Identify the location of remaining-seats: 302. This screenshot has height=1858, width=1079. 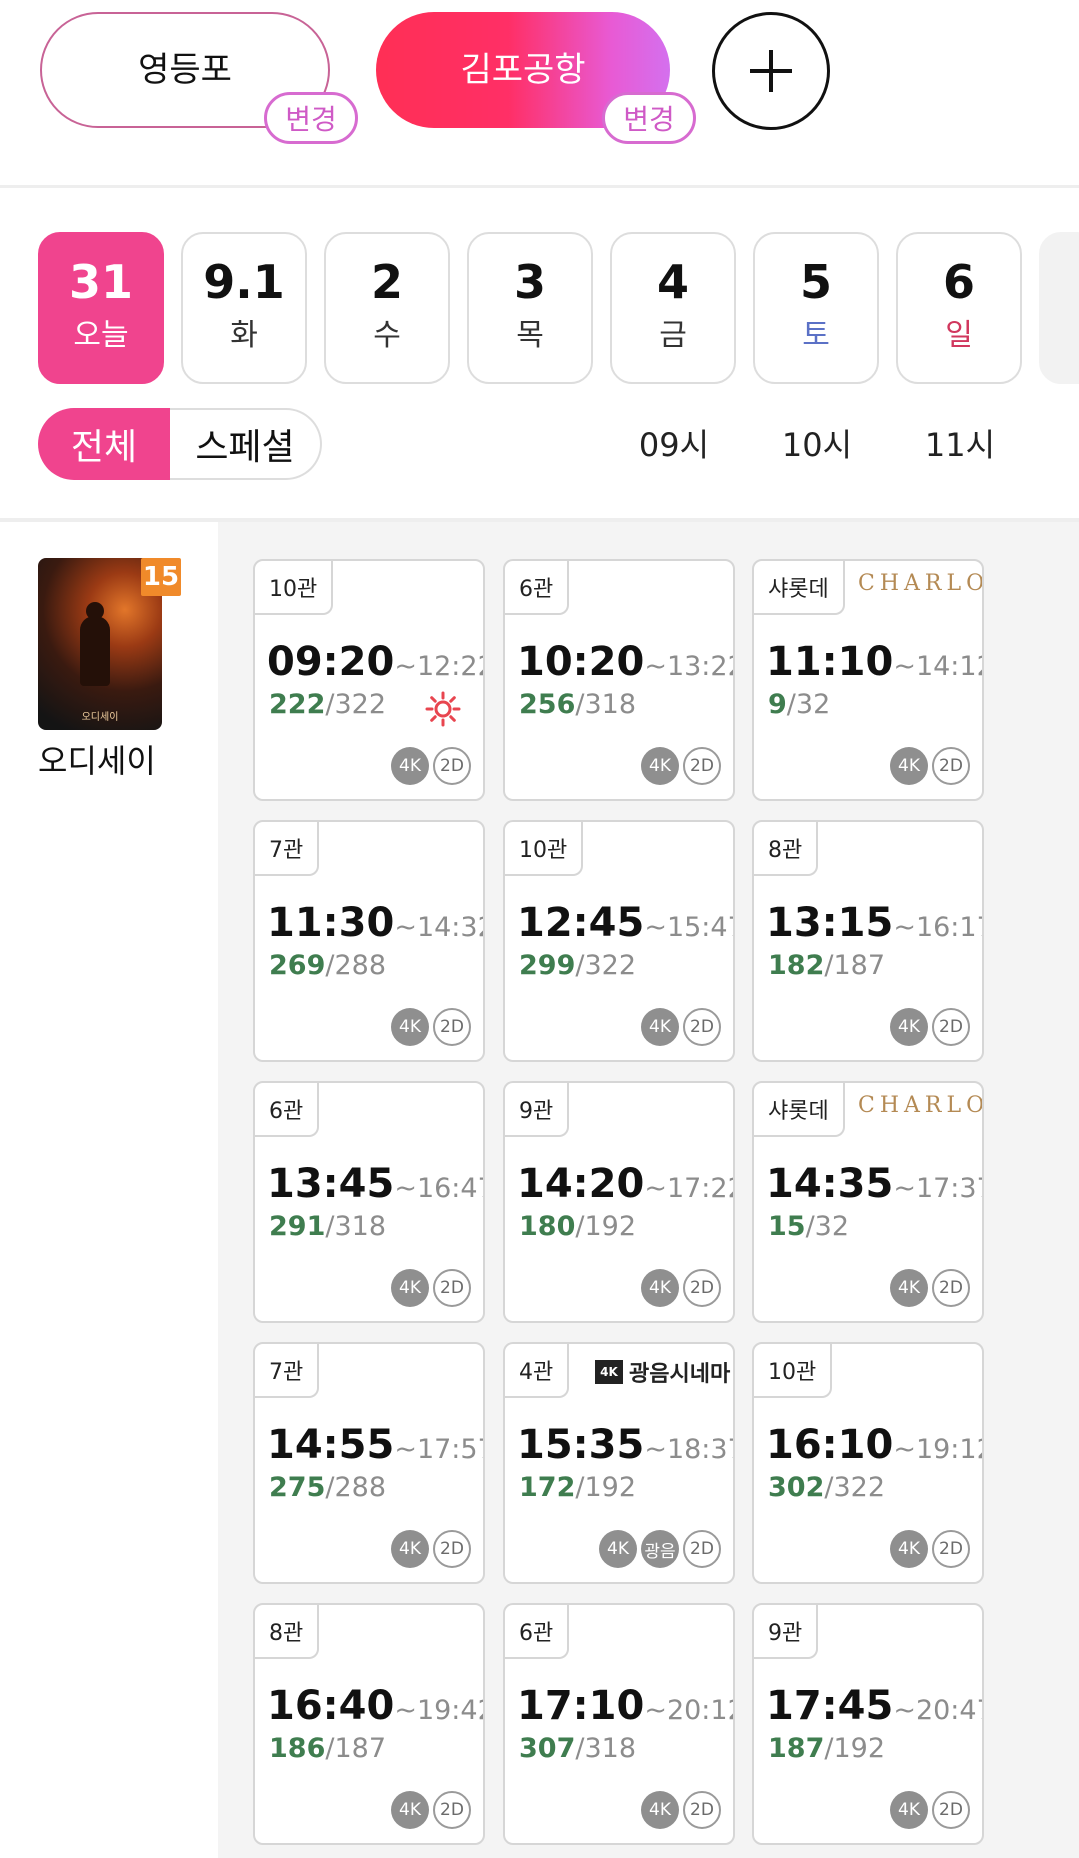
(796, 1487).